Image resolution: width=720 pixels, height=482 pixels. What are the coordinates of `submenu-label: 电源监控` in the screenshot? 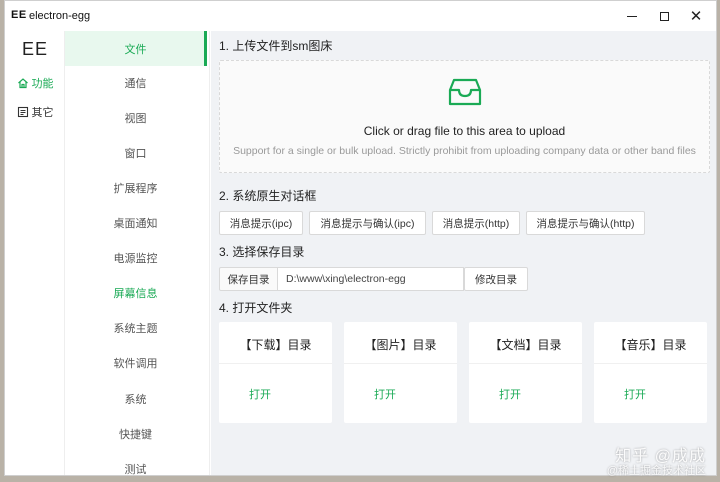 It's located at (135, 258).